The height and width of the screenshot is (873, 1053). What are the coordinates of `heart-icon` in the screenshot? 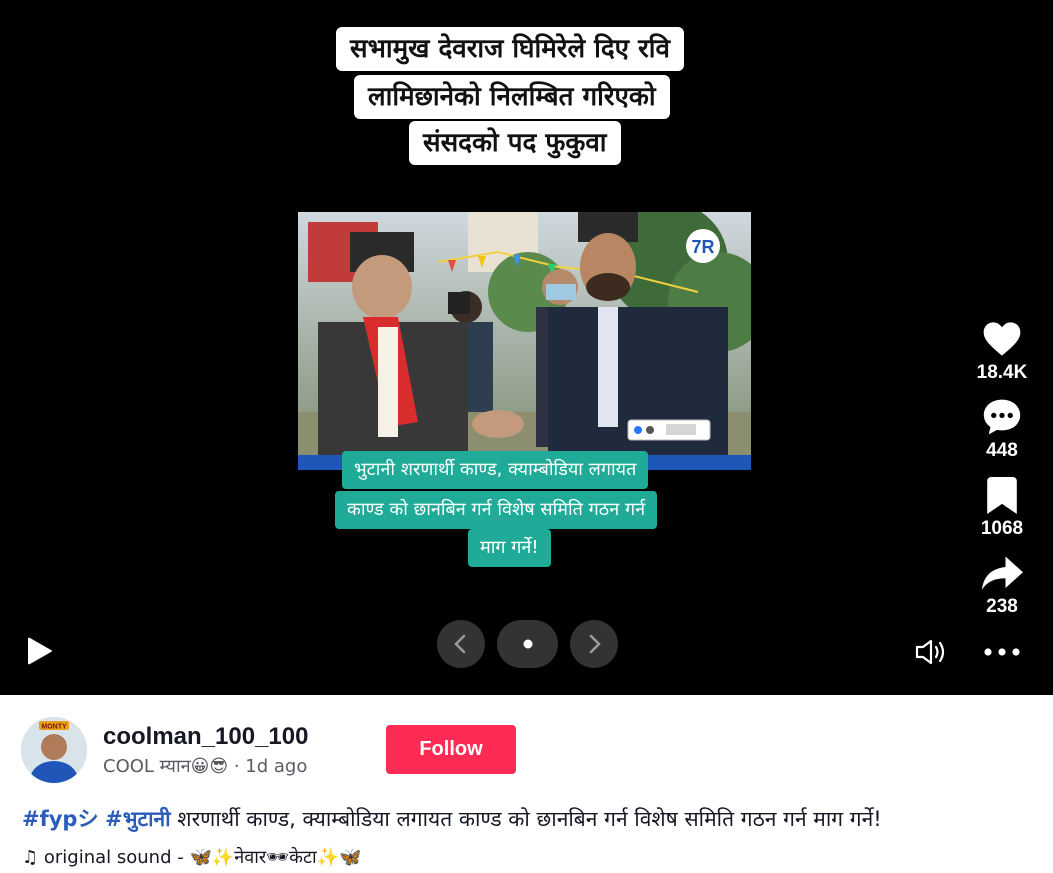 It's located at (1002, 339).